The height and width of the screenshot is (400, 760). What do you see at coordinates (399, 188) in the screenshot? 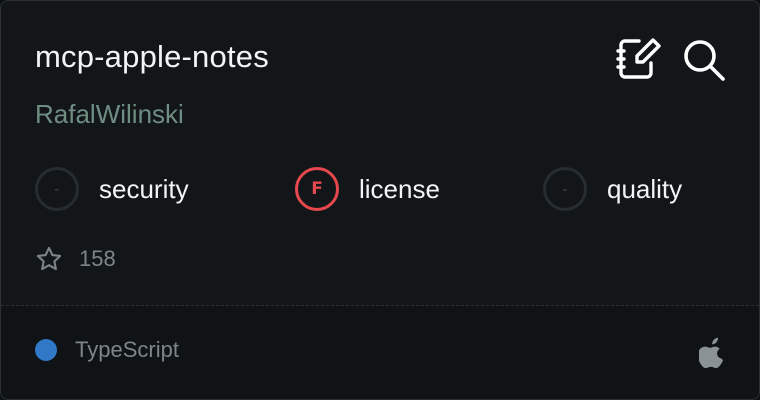
I see `license-label: license` at bounding box center [399, 188].